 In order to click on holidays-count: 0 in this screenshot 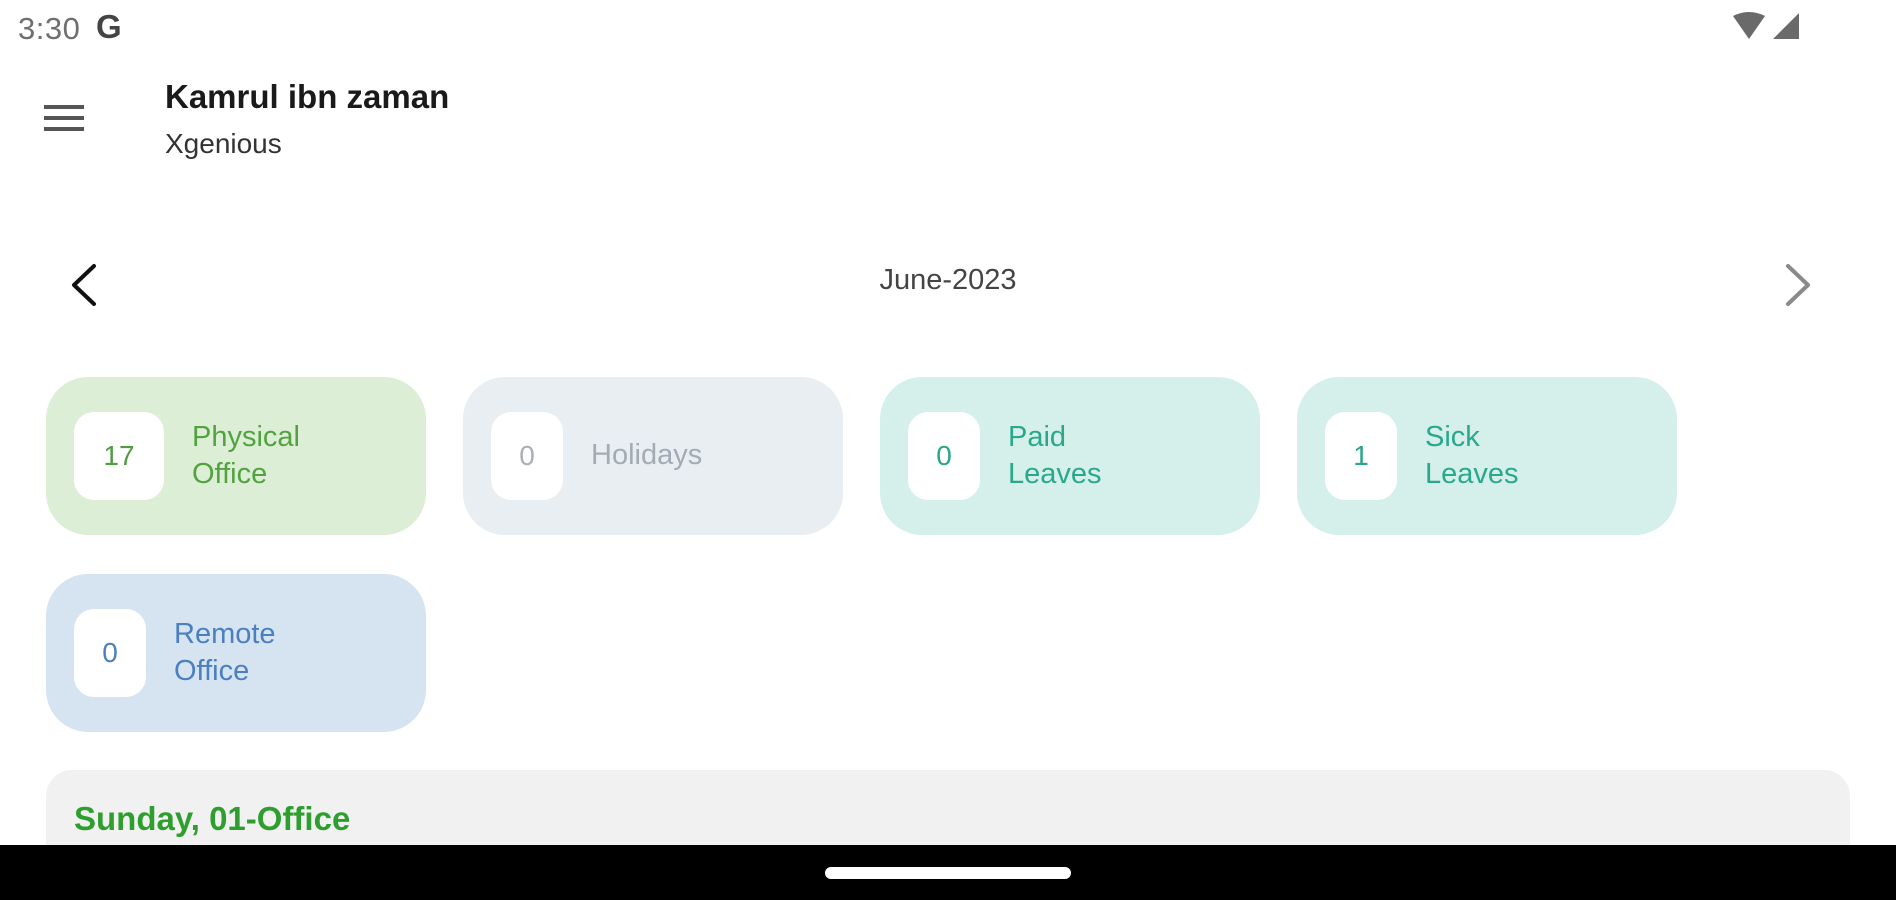, I will do `click(527, 456)`.